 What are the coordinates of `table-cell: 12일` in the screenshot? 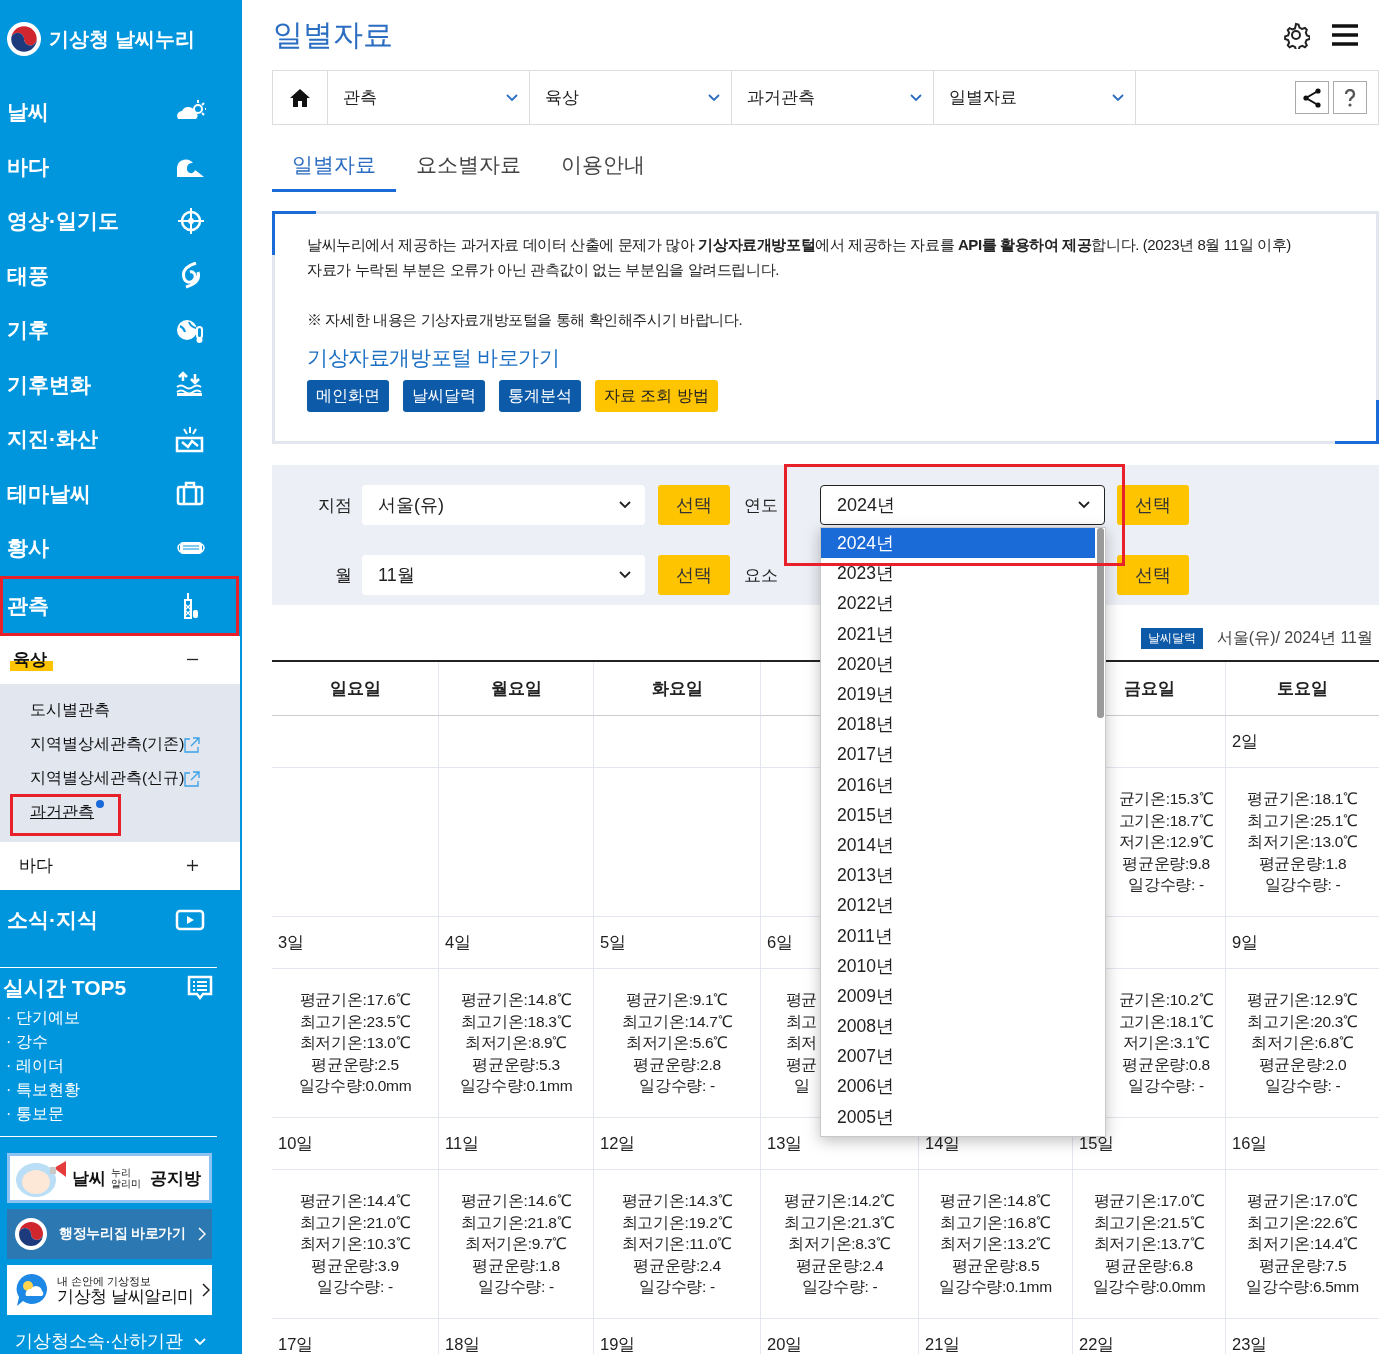 It's located at (676, 1144).